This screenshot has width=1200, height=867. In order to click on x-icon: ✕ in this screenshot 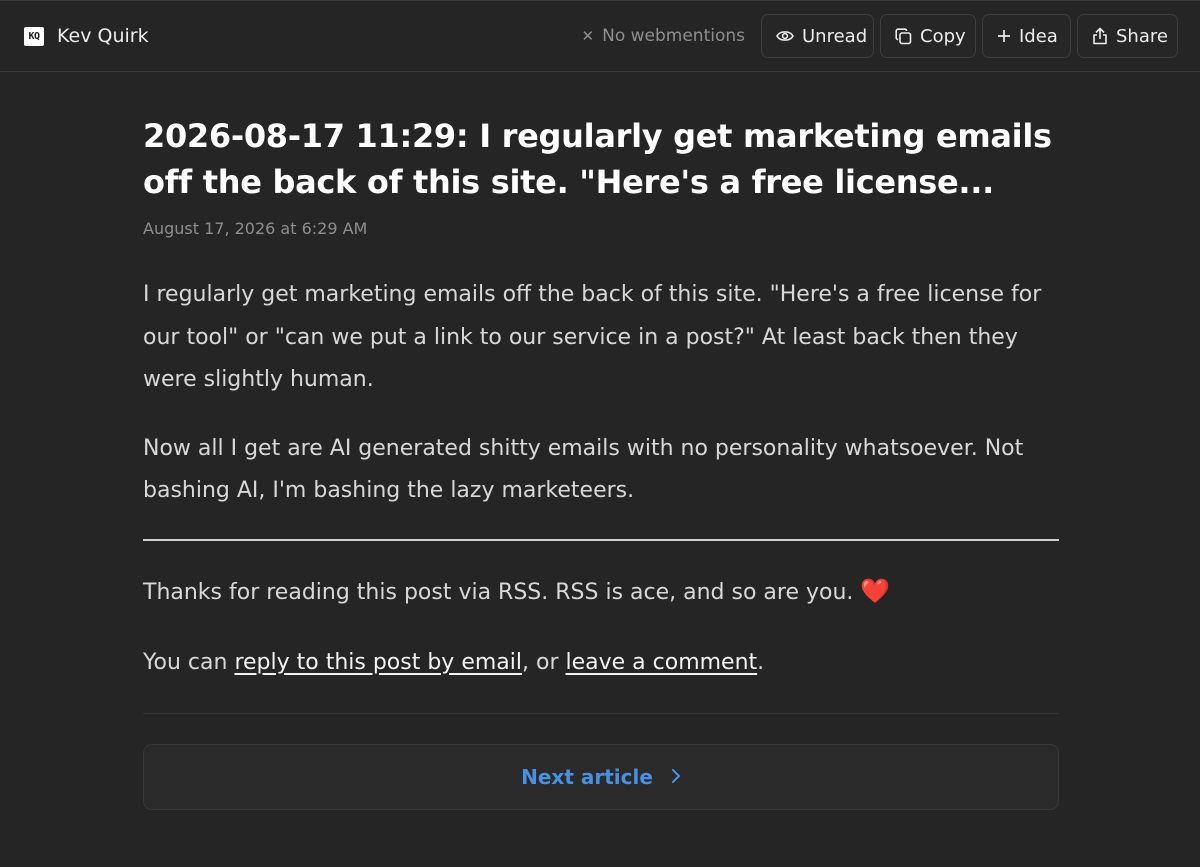, I will do `click(588, 36)`.